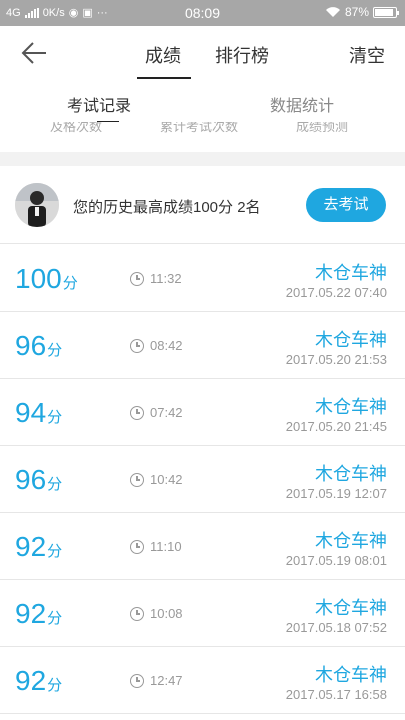  What do you see at coordinates (346, 205) in the screenshot?
I see `go-exam-button: 去考试` at bounding box center [346, 205].